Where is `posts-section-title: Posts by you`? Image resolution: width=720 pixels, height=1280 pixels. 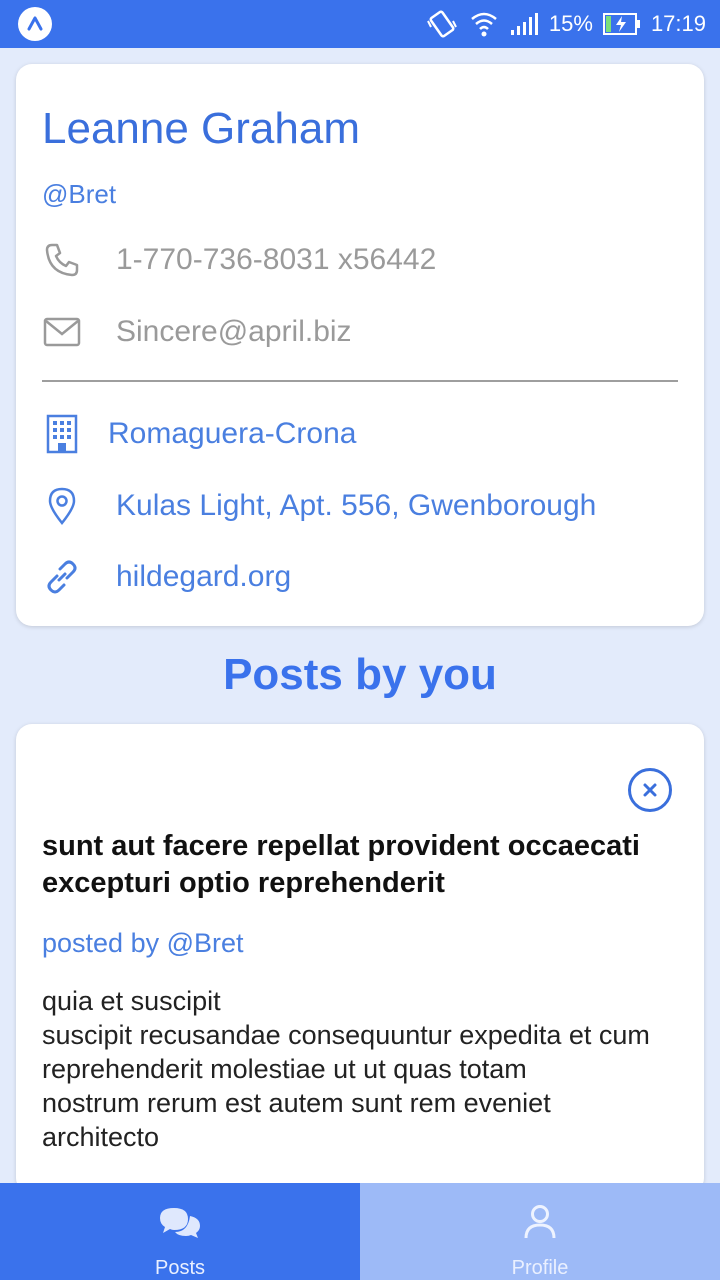
posts-section-title: Posts by you is located at coordinates (360, 674).